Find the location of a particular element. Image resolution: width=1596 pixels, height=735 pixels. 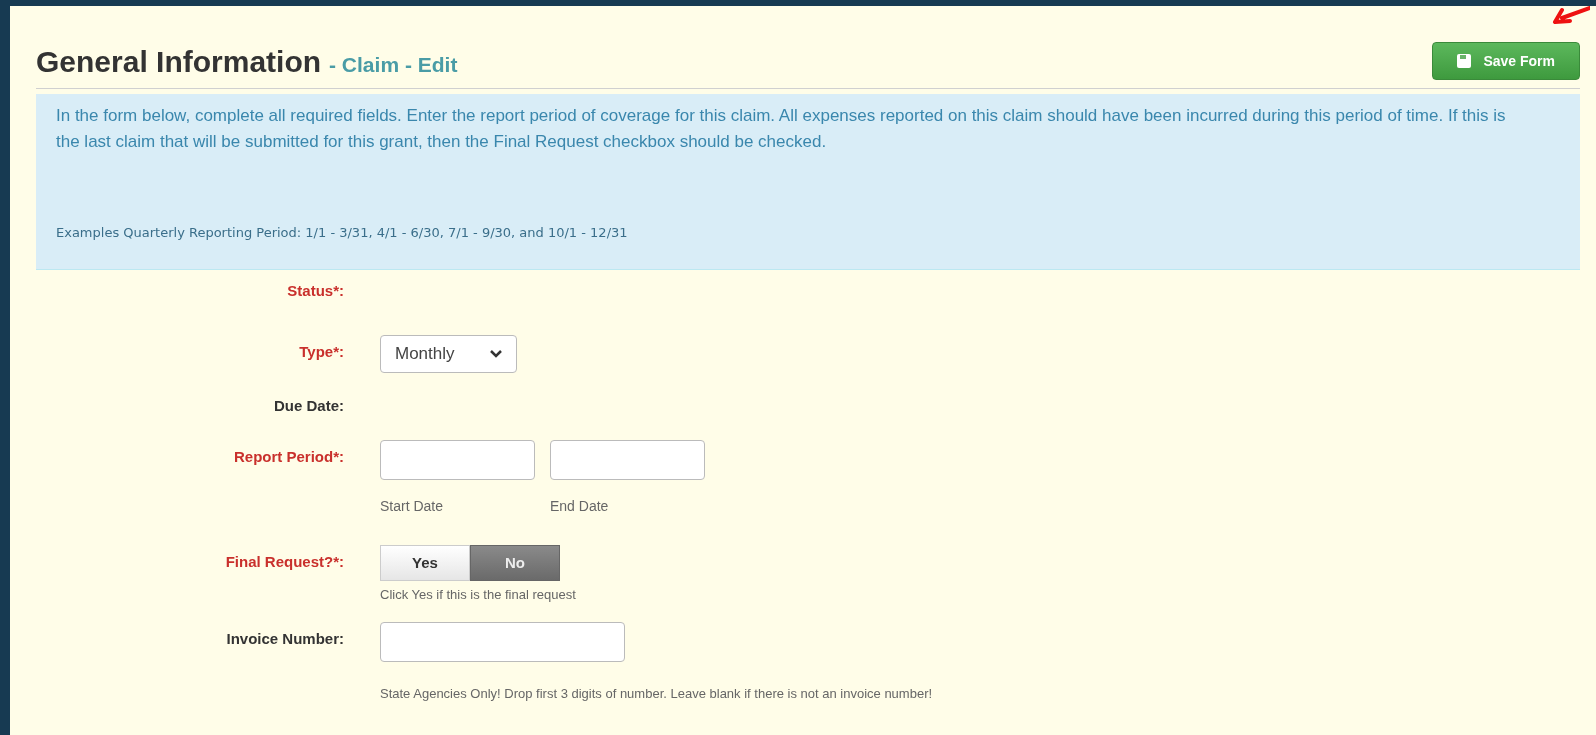

help-text: Click Yes if this is the final request is located at coordinates (478, 595).